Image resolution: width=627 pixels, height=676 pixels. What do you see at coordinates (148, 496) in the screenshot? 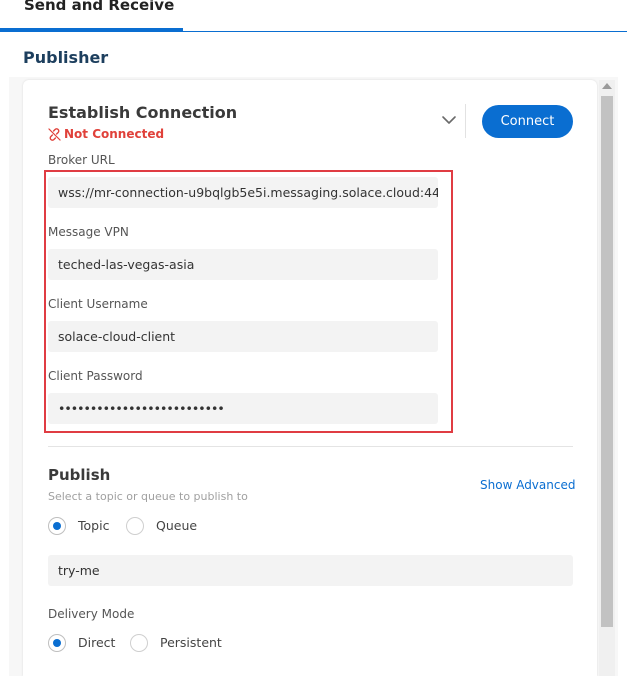
I see `publish-subtitle: Select a topic or queue to publish to` at bounding box center [148, 496].